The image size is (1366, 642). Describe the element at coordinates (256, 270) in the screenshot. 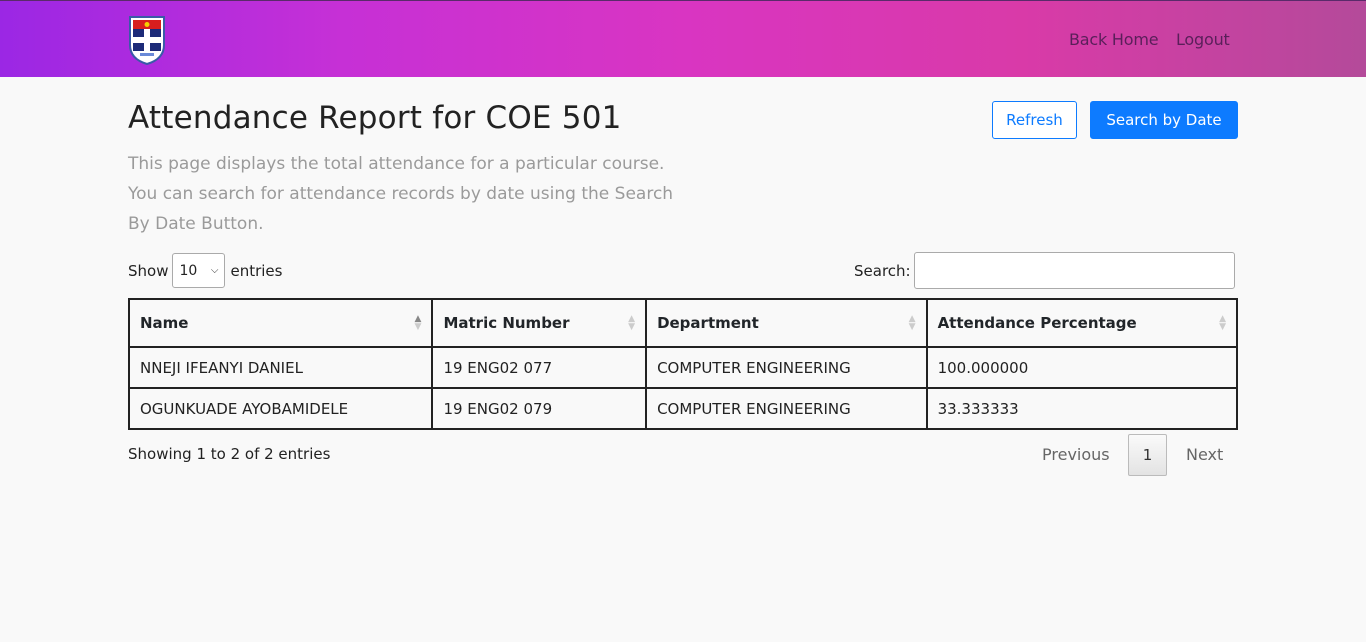

I see `entries-label: entries` at that location.